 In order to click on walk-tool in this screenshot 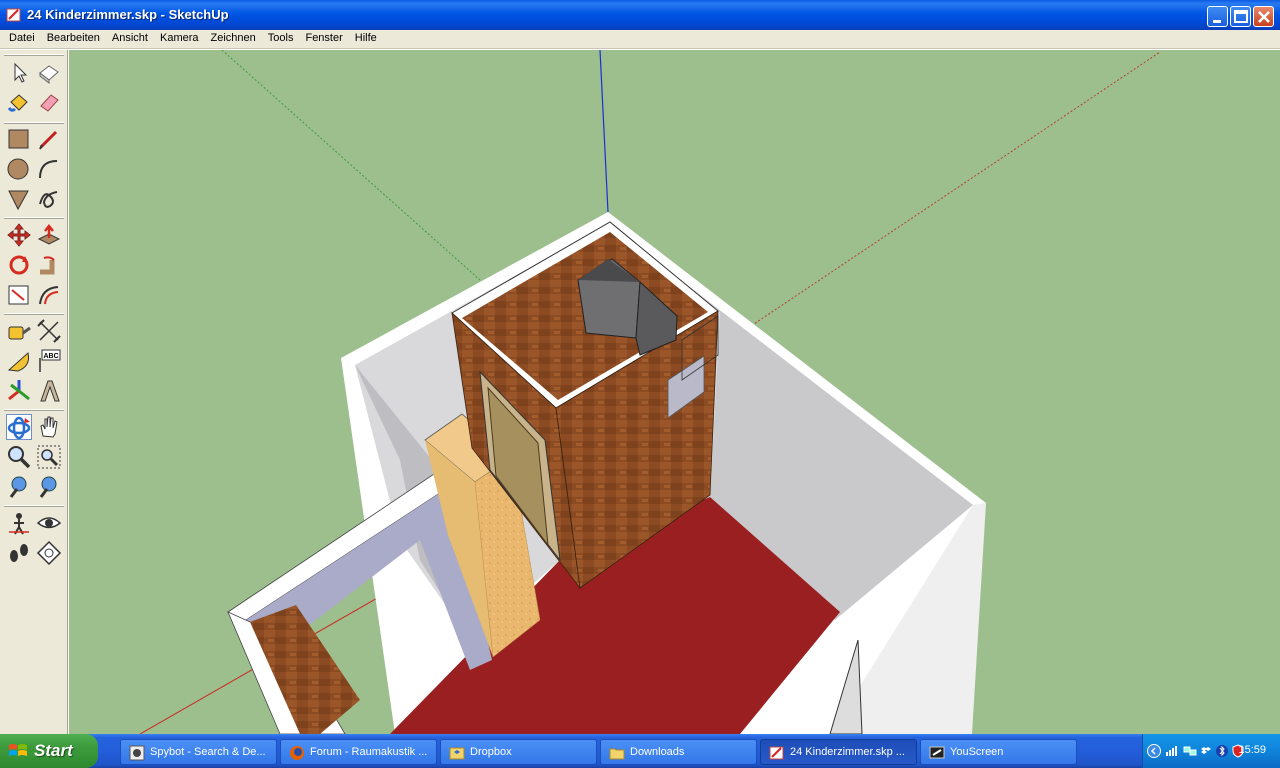, I will do `click(19, 553)`.